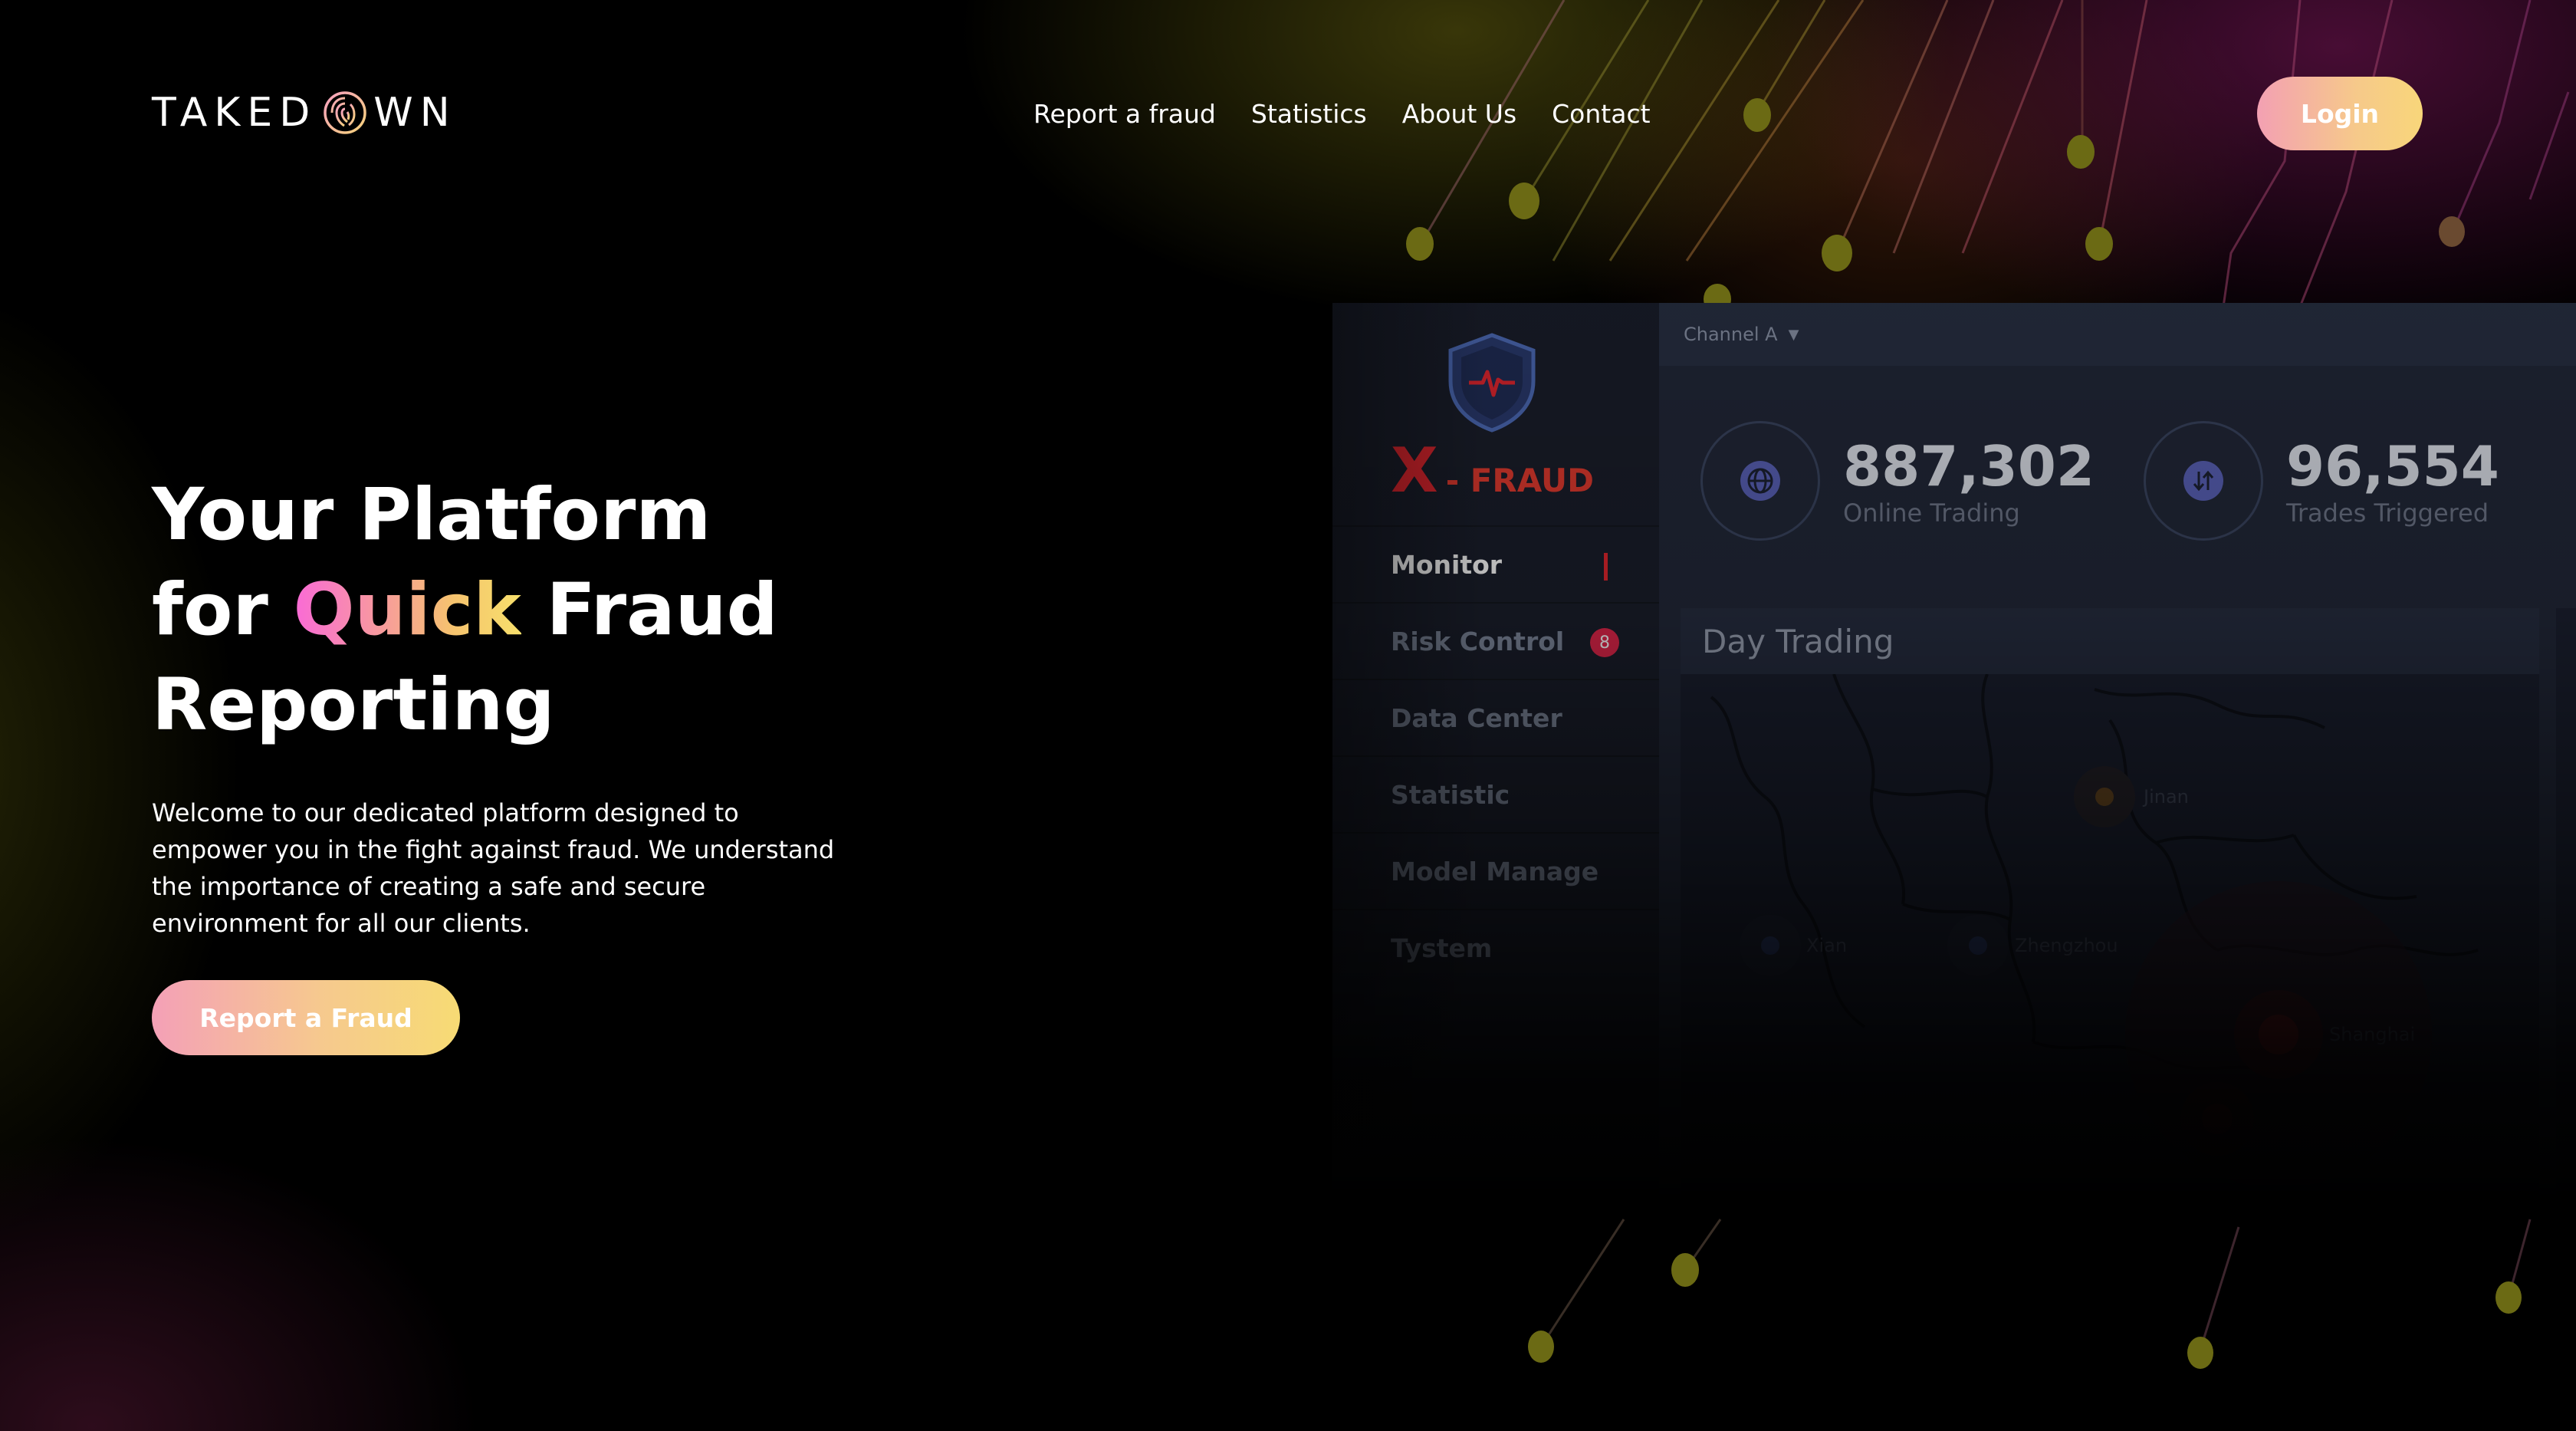 The width and height of the screenshot is (2576, 1431). I want to click on active-indicator, so click(1606, 567).